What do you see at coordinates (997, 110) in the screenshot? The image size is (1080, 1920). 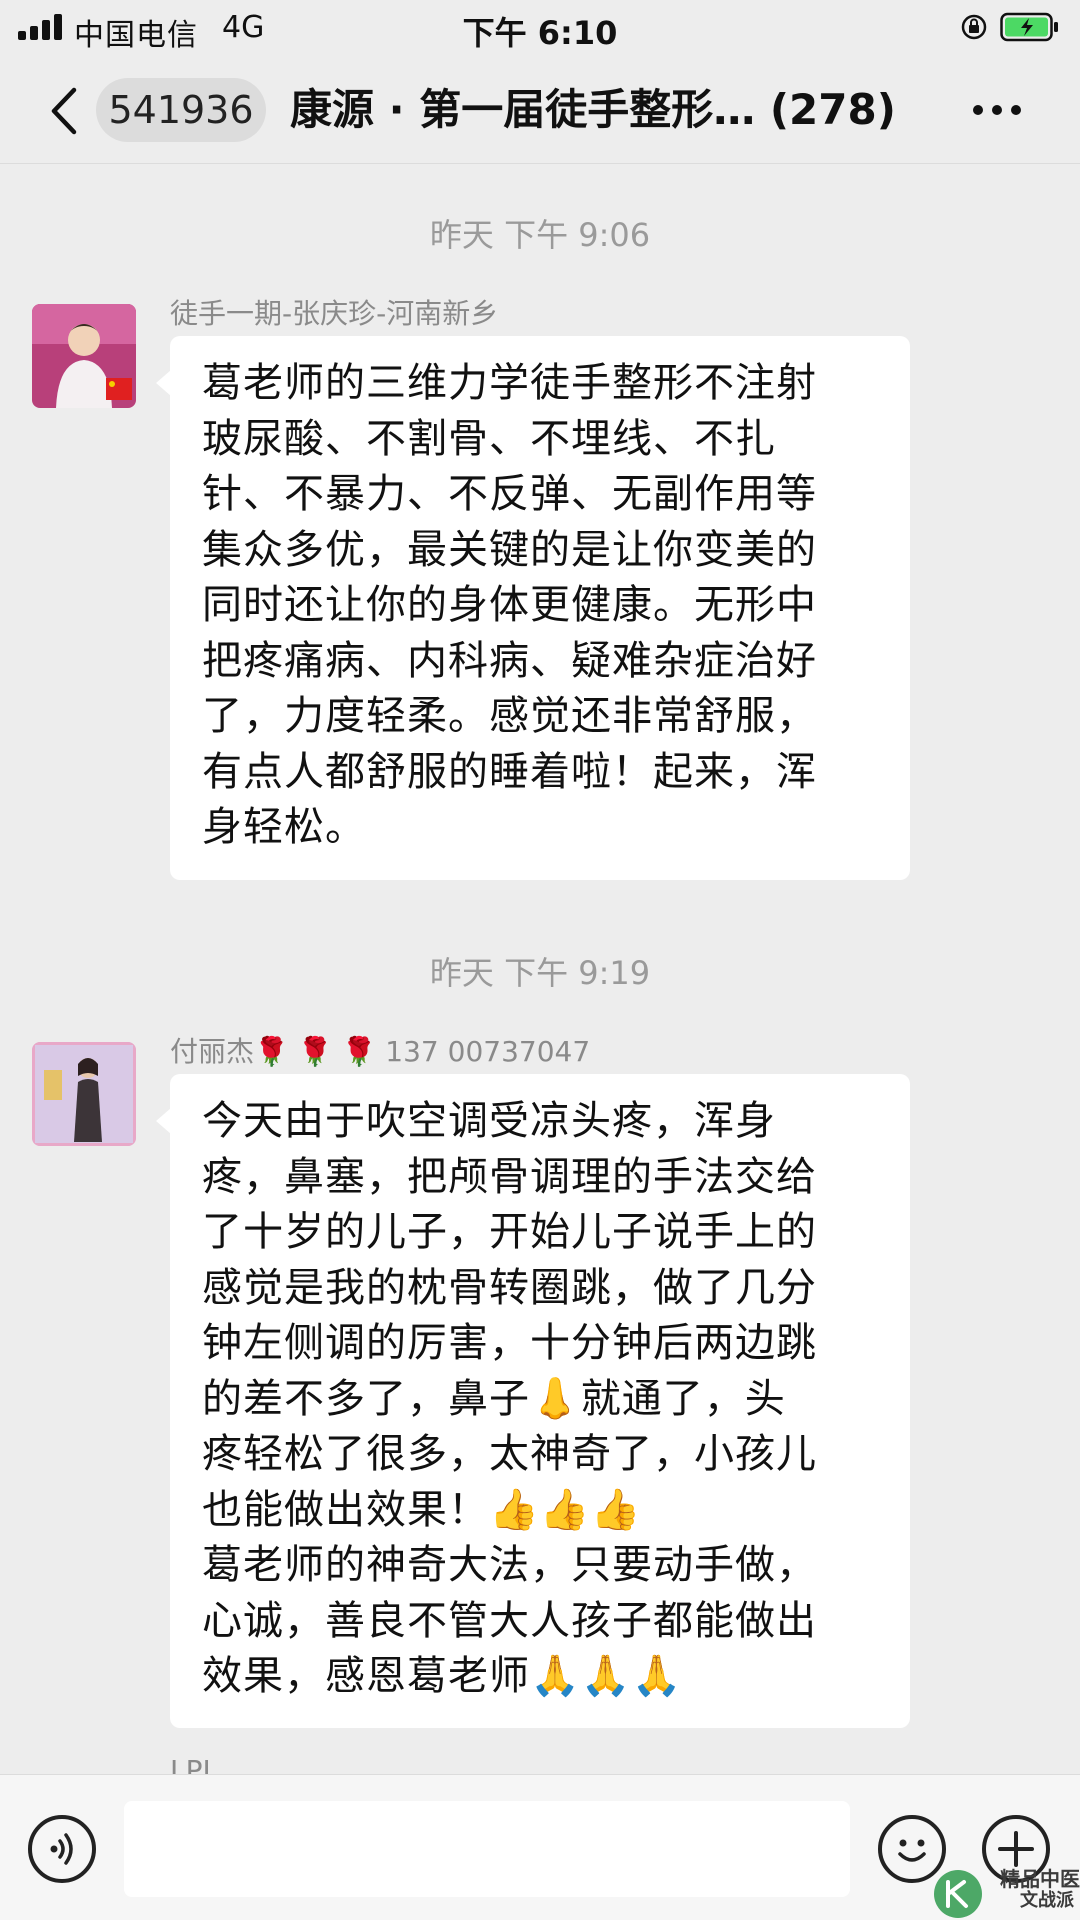 I see `more-icon` at bounding box center [997, 110].